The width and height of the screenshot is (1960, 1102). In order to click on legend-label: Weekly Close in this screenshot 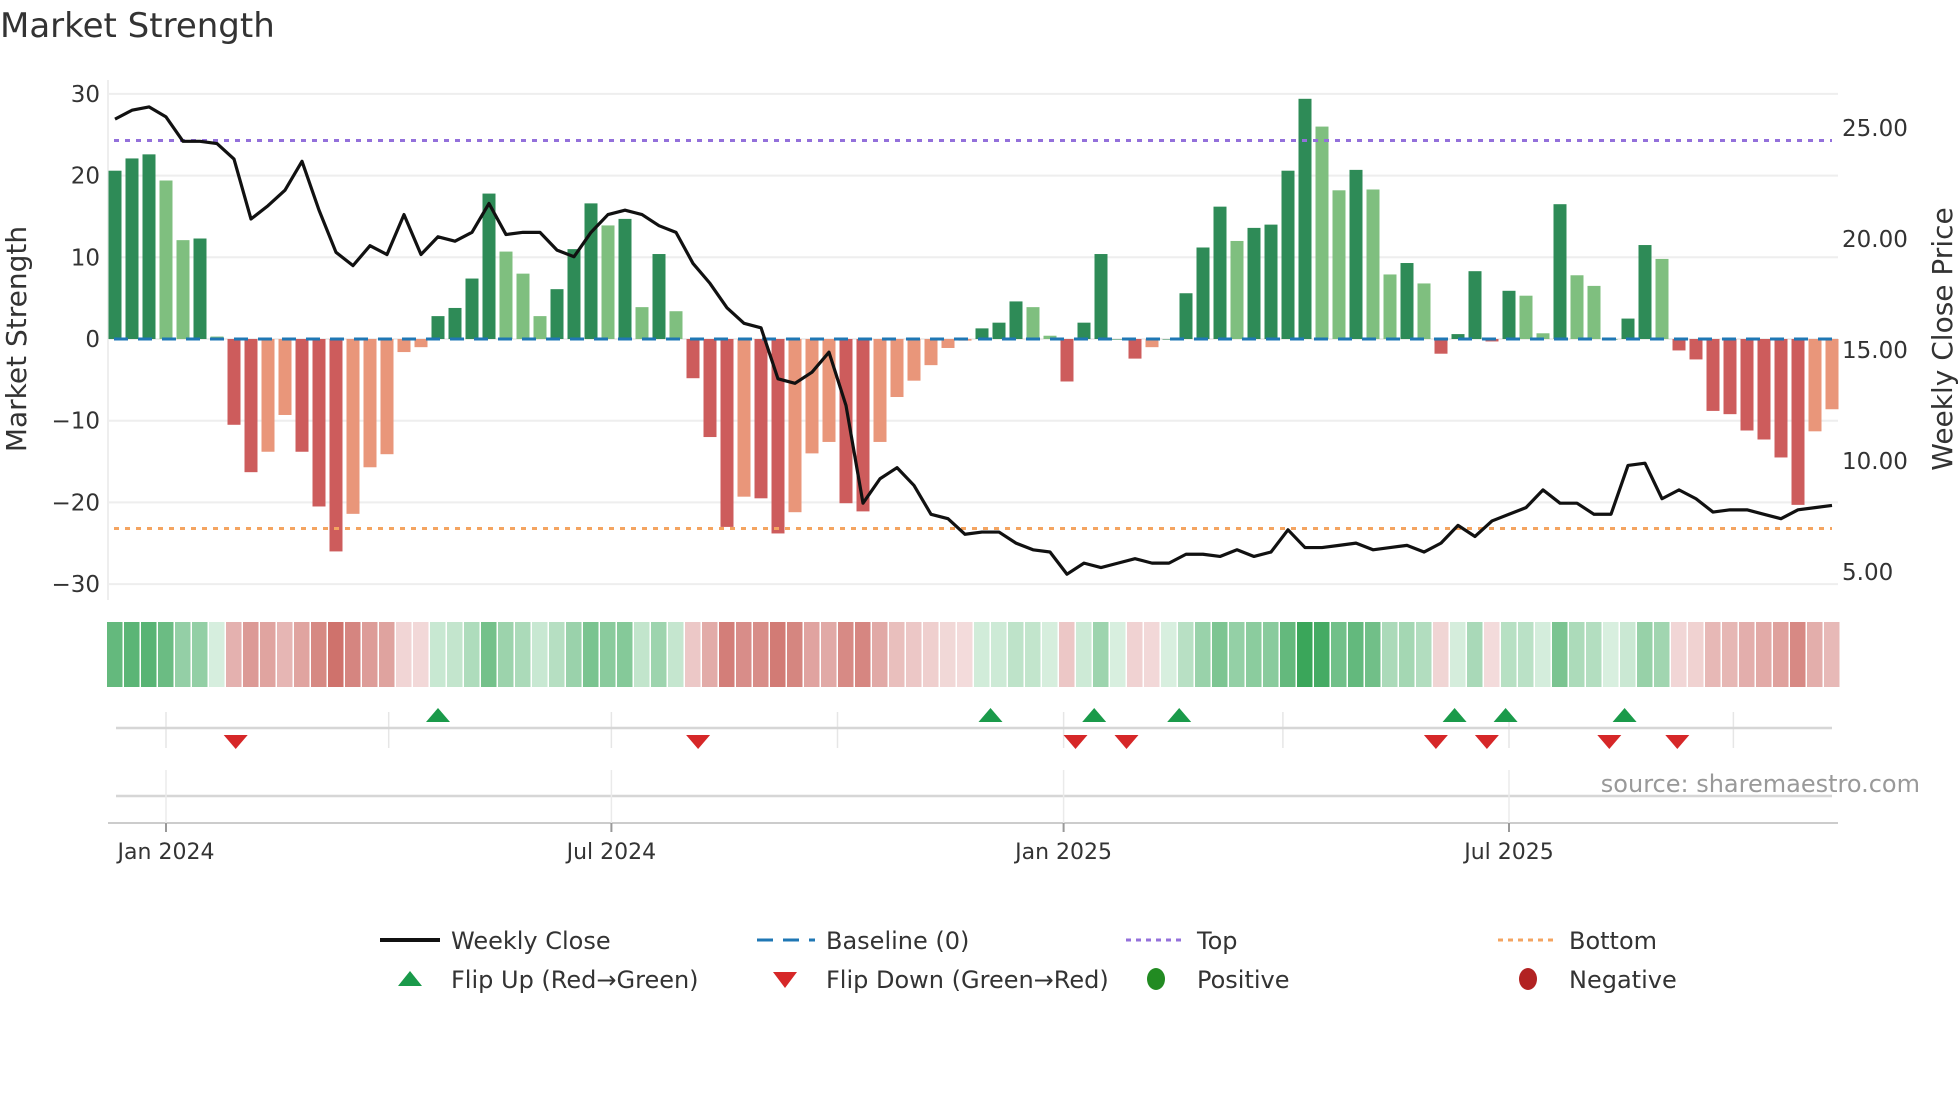, I will do `click(531, 941)`.